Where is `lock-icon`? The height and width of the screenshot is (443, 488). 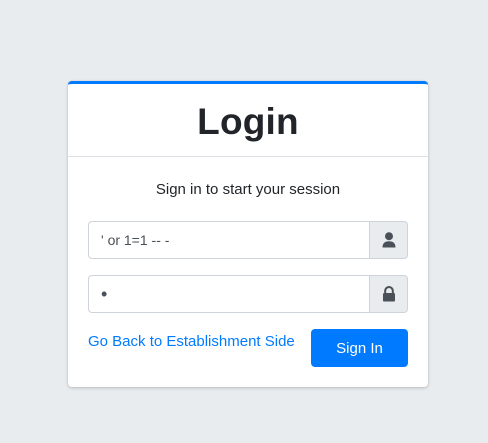
lock-icon is located at coordinates (388, 294).